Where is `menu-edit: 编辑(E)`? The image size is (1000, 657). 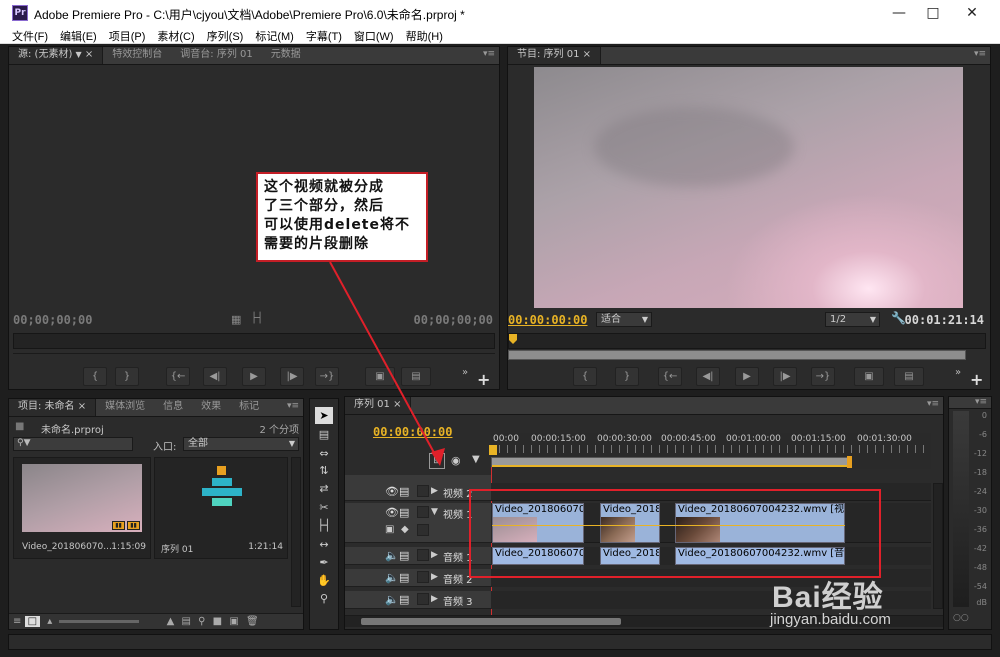
menu-edit: 编辑(E) is located at coordinates (78, 35).